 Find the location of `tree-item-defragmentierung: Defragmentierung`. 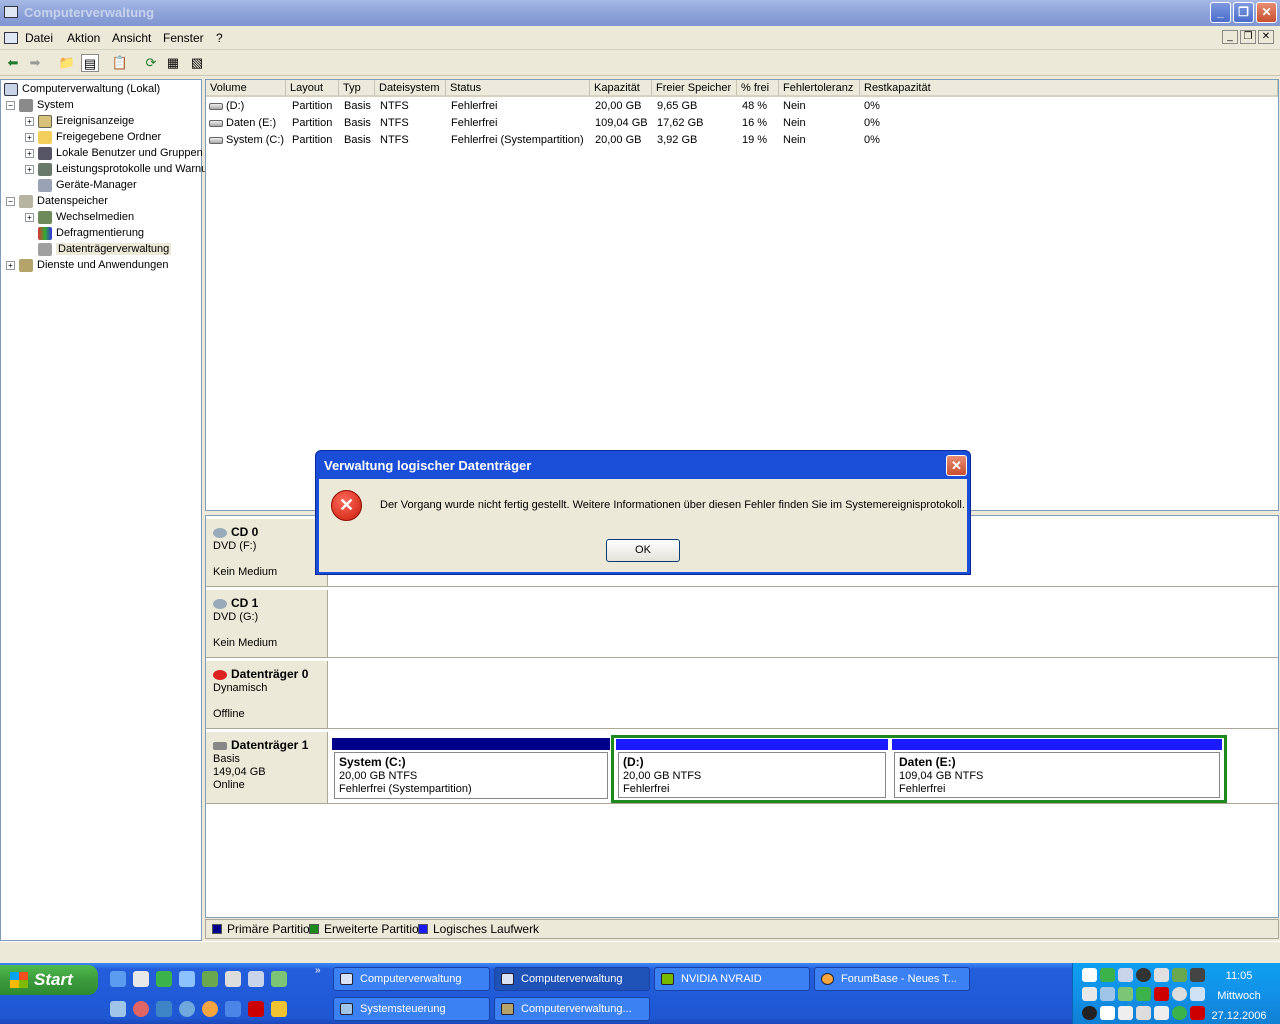

tree-item-defragmentierung: Defragmentierung is located at coordinates (91, 233).